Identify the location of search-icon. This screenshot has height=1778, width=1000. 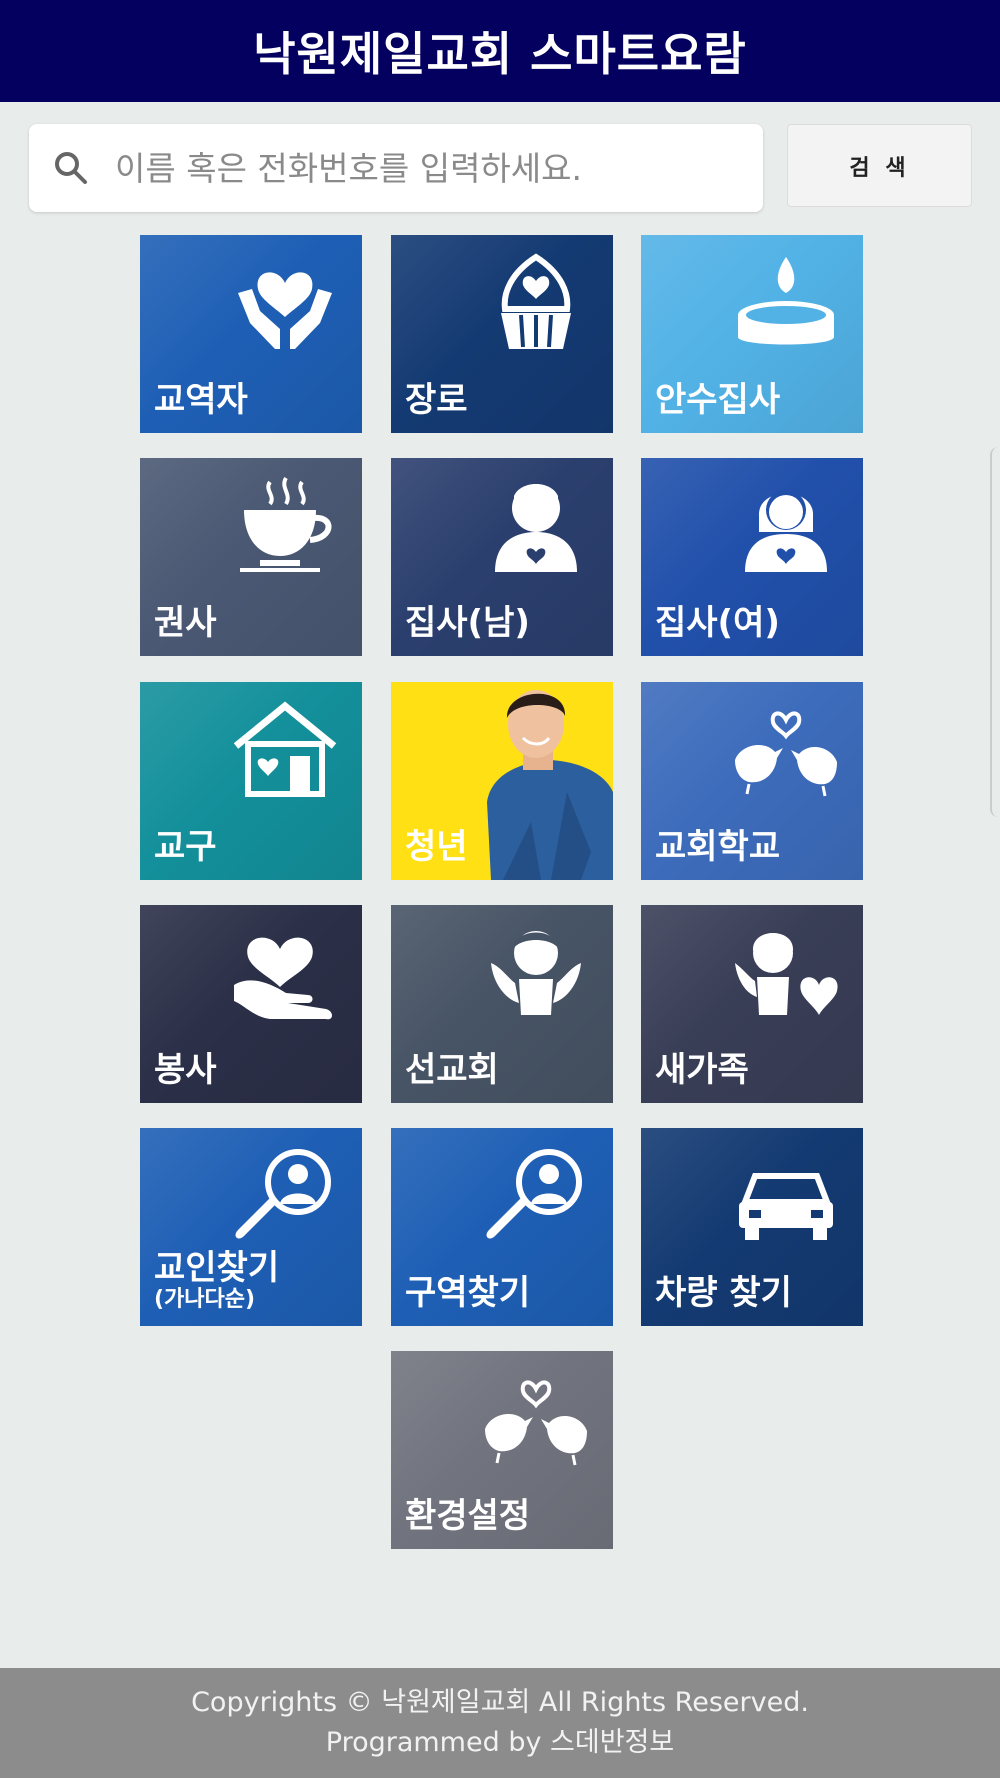
(71, 168).